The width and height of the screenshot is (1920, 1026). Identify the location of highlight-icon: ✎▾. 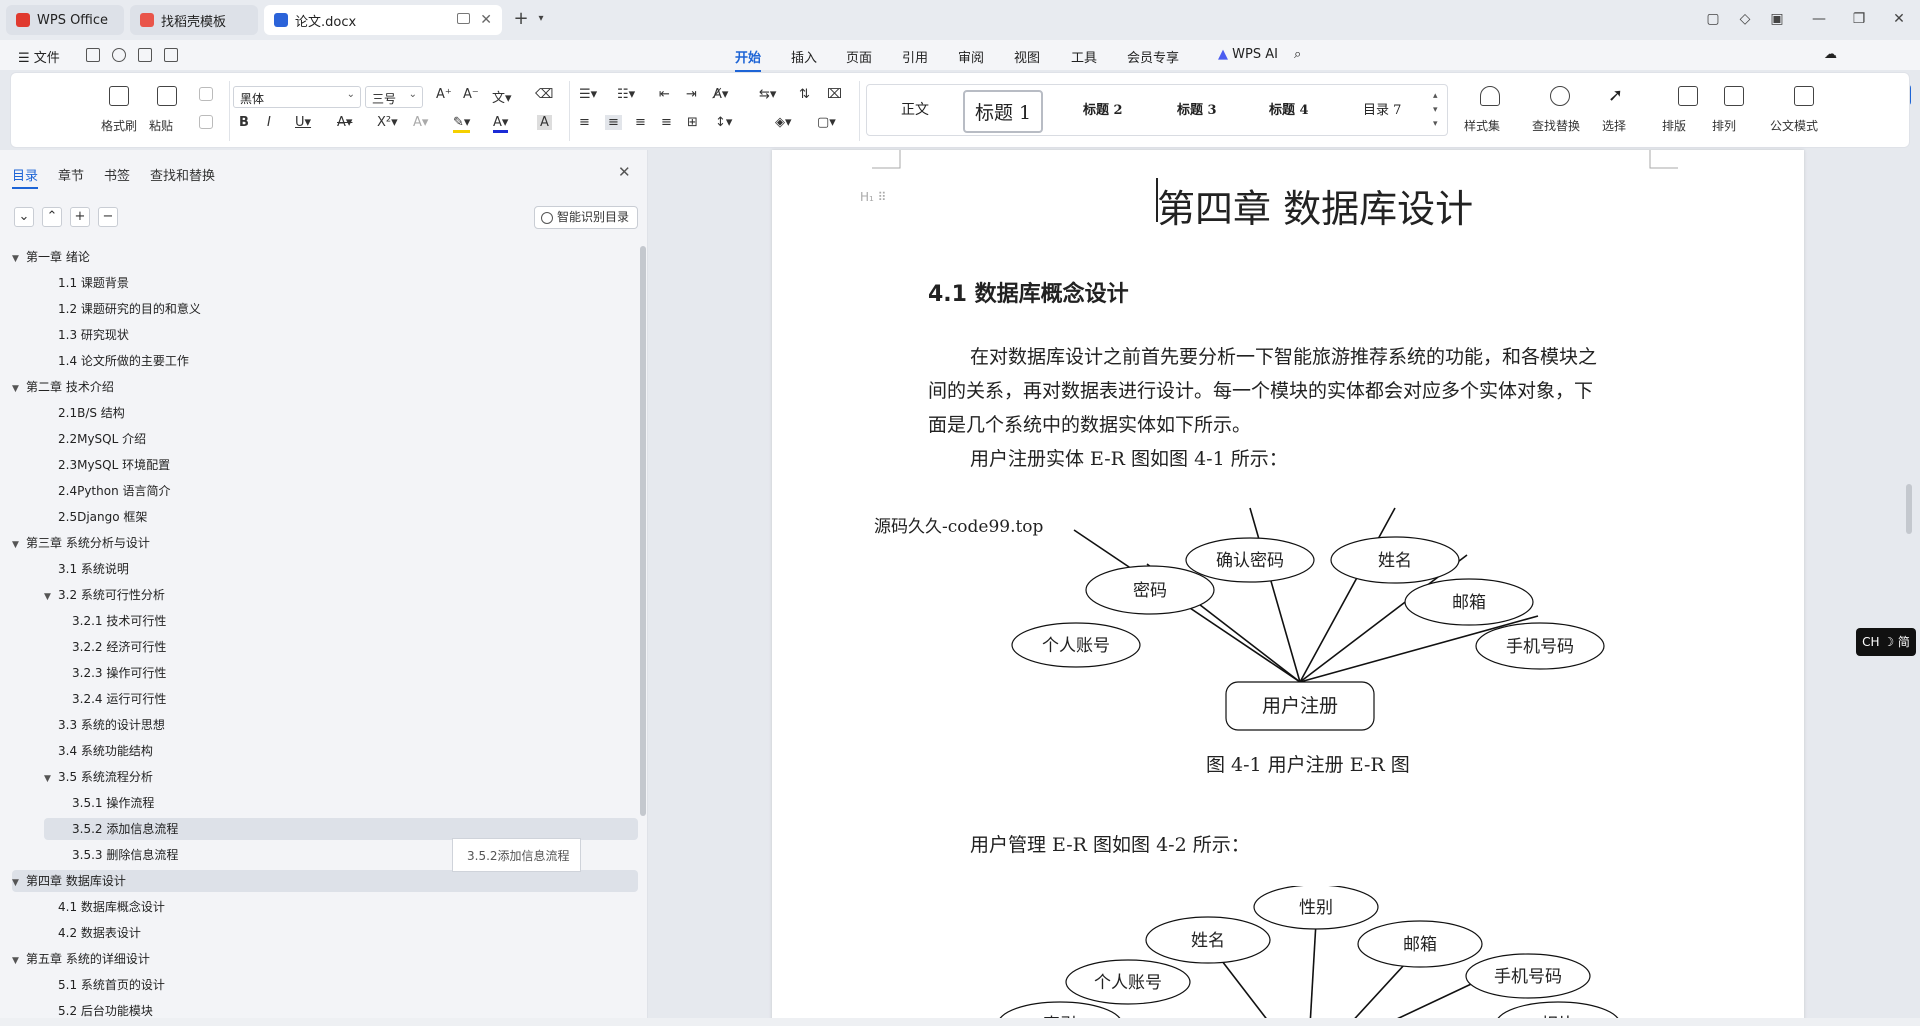
(462, 124).